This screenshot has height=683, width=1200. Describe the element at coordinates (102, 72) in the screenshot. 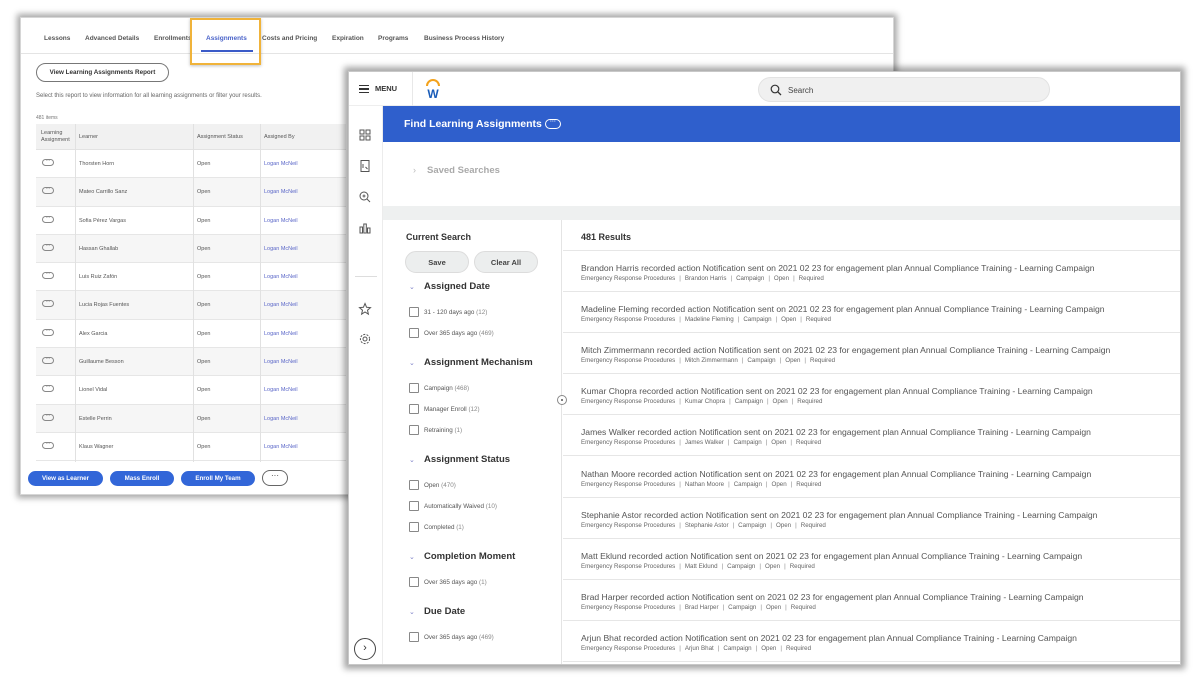

I see `view-learning-assignments-report-button: View Learning Assignments Report` at that location.